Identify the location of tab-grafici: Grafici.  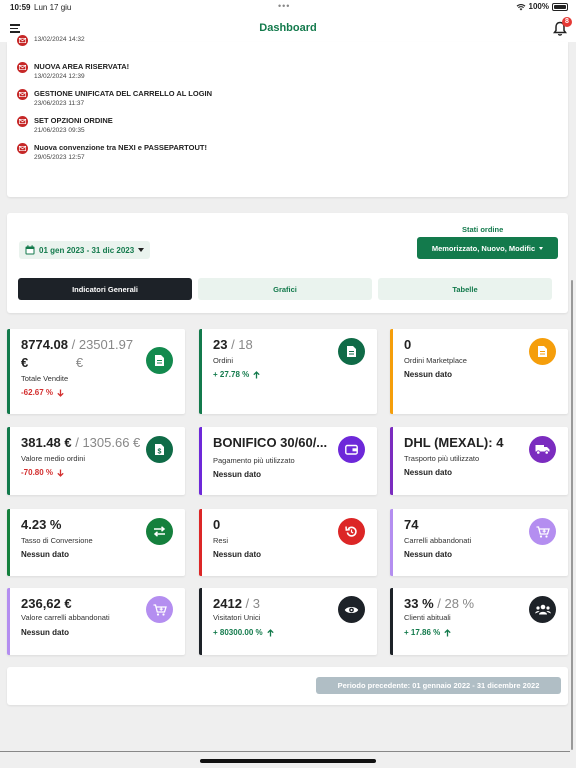
(285, 289).